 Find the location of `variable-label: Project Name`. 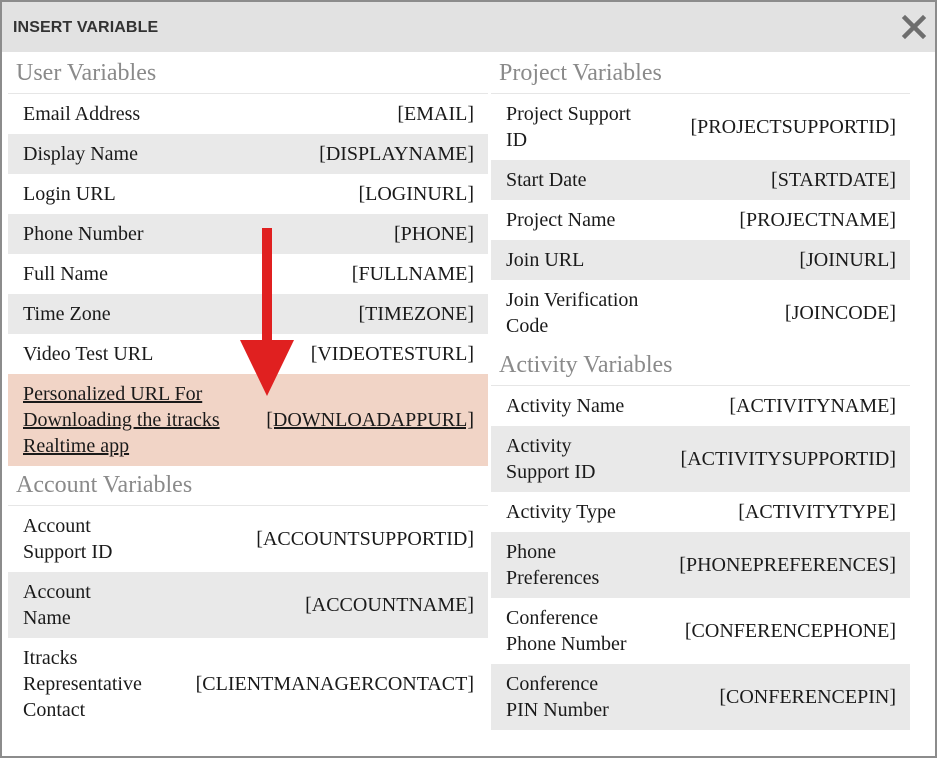

variable-label: Project Name is located at coordinates (561, 220).